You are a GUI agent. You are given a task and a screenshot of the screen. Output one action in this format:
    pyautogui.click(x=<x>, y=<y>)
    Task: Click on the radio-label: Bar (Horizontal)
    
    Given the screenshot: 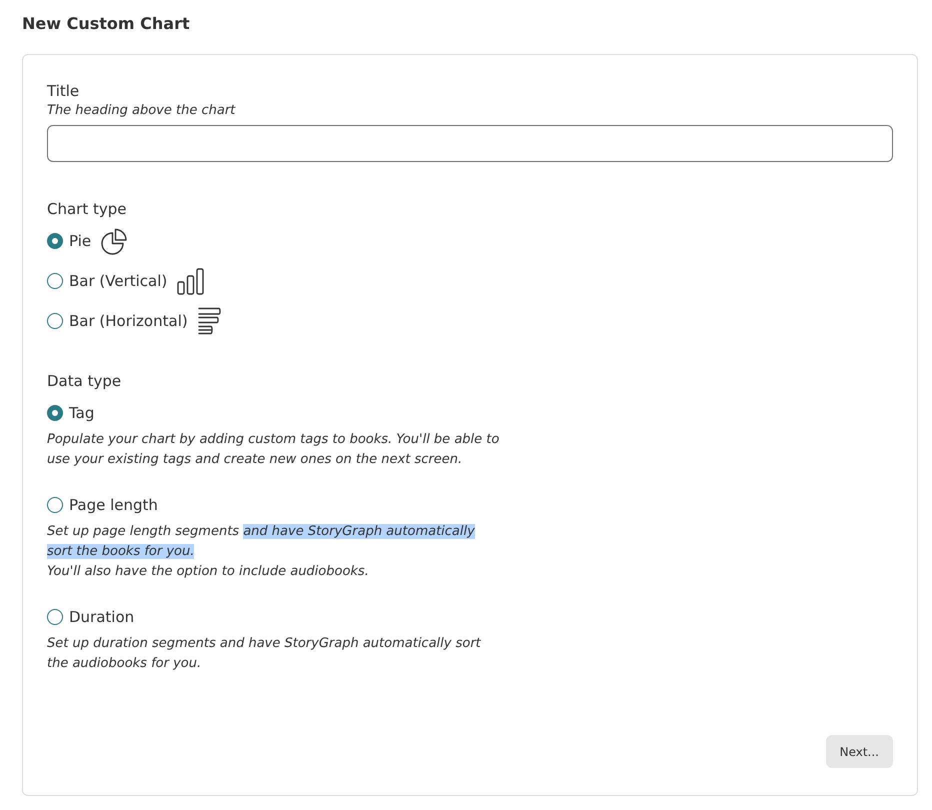 What is the action you would take?
    pyautogui.click(x=128, y=321)
    